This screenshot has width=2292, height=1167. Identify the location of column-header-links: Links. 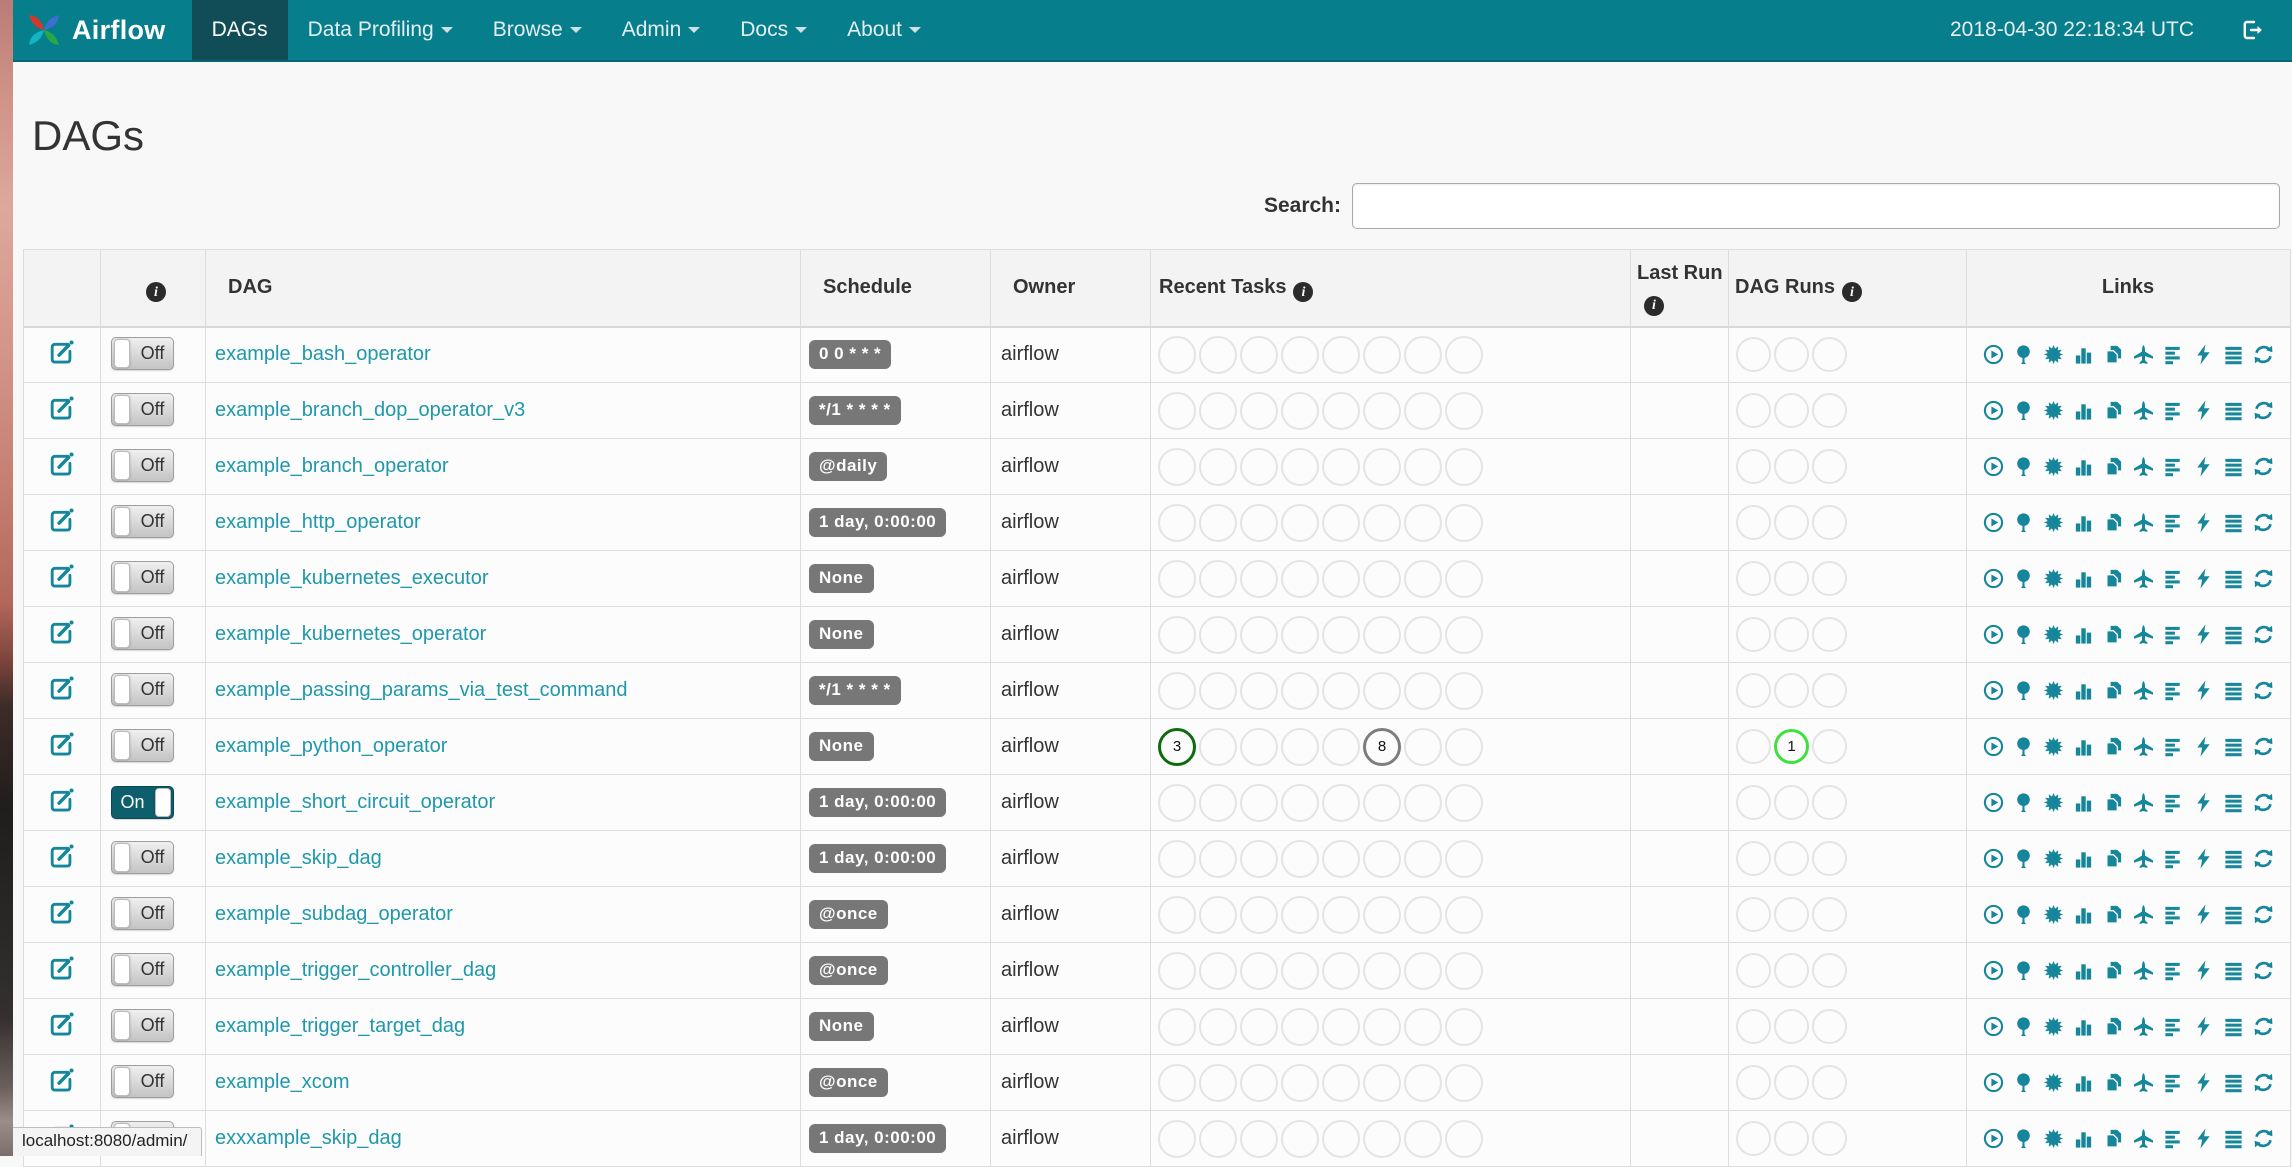
(2128, 288).